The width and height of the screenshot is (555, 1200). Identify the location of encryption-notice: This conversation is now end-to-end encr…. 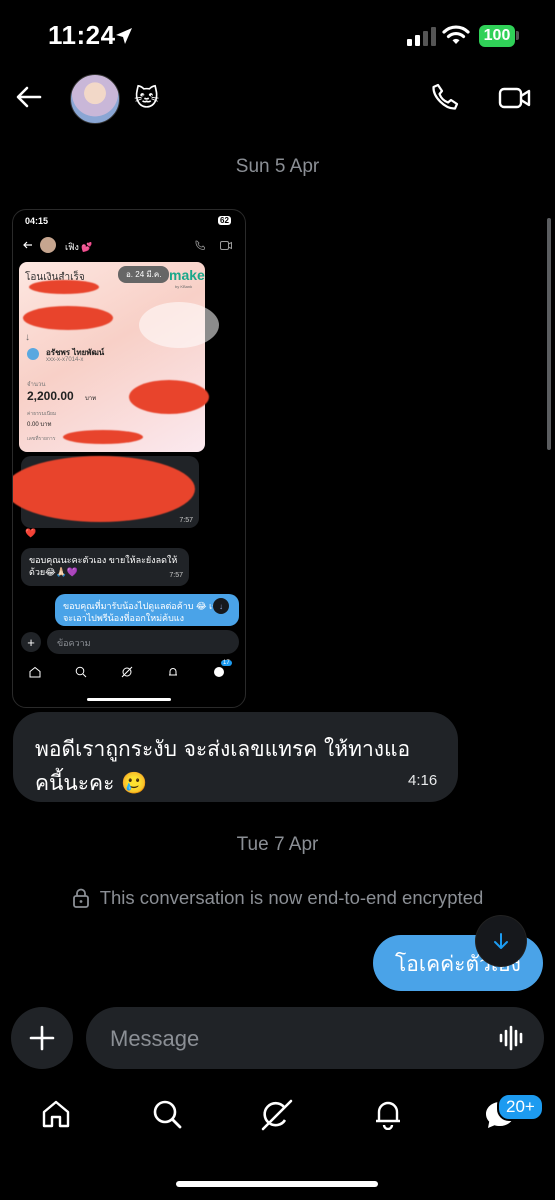
(277, 898).